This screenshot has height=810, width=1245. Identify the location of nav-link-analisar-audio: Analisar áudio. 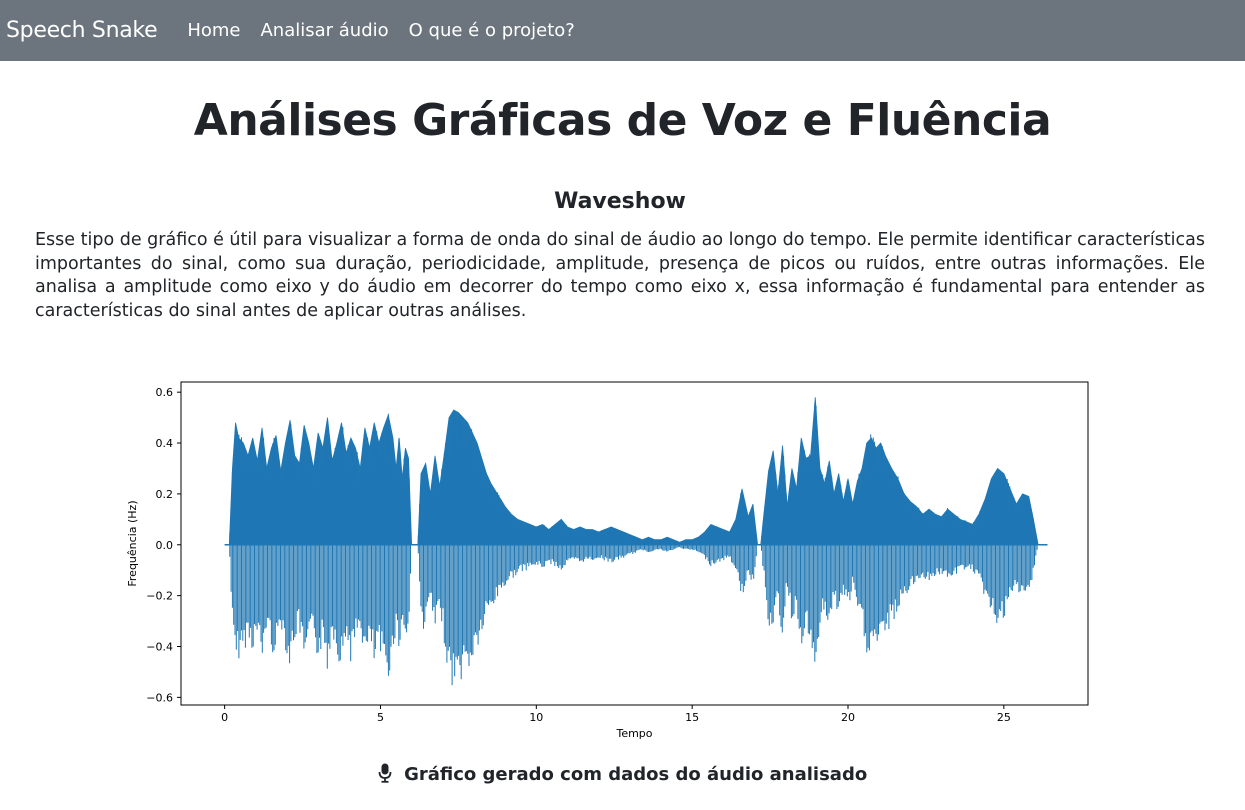
(324, 30).